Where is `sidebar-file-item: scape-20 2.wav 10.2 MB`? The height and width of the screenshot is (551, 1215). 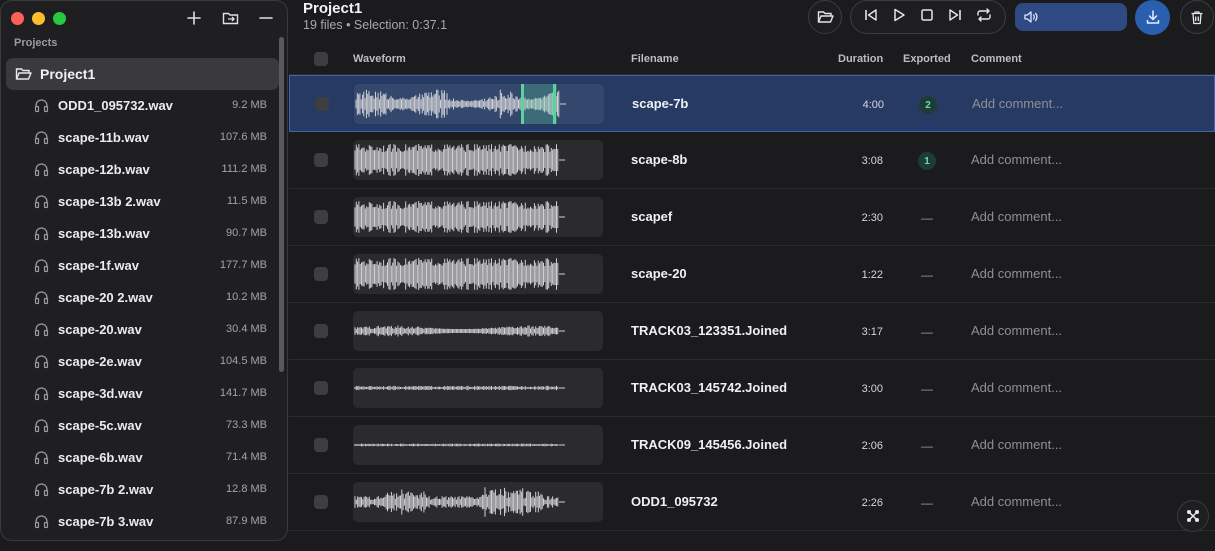
sidebar-file-item: scape-20 2.wav 10.2 MB is located at coordinates (142, 297).